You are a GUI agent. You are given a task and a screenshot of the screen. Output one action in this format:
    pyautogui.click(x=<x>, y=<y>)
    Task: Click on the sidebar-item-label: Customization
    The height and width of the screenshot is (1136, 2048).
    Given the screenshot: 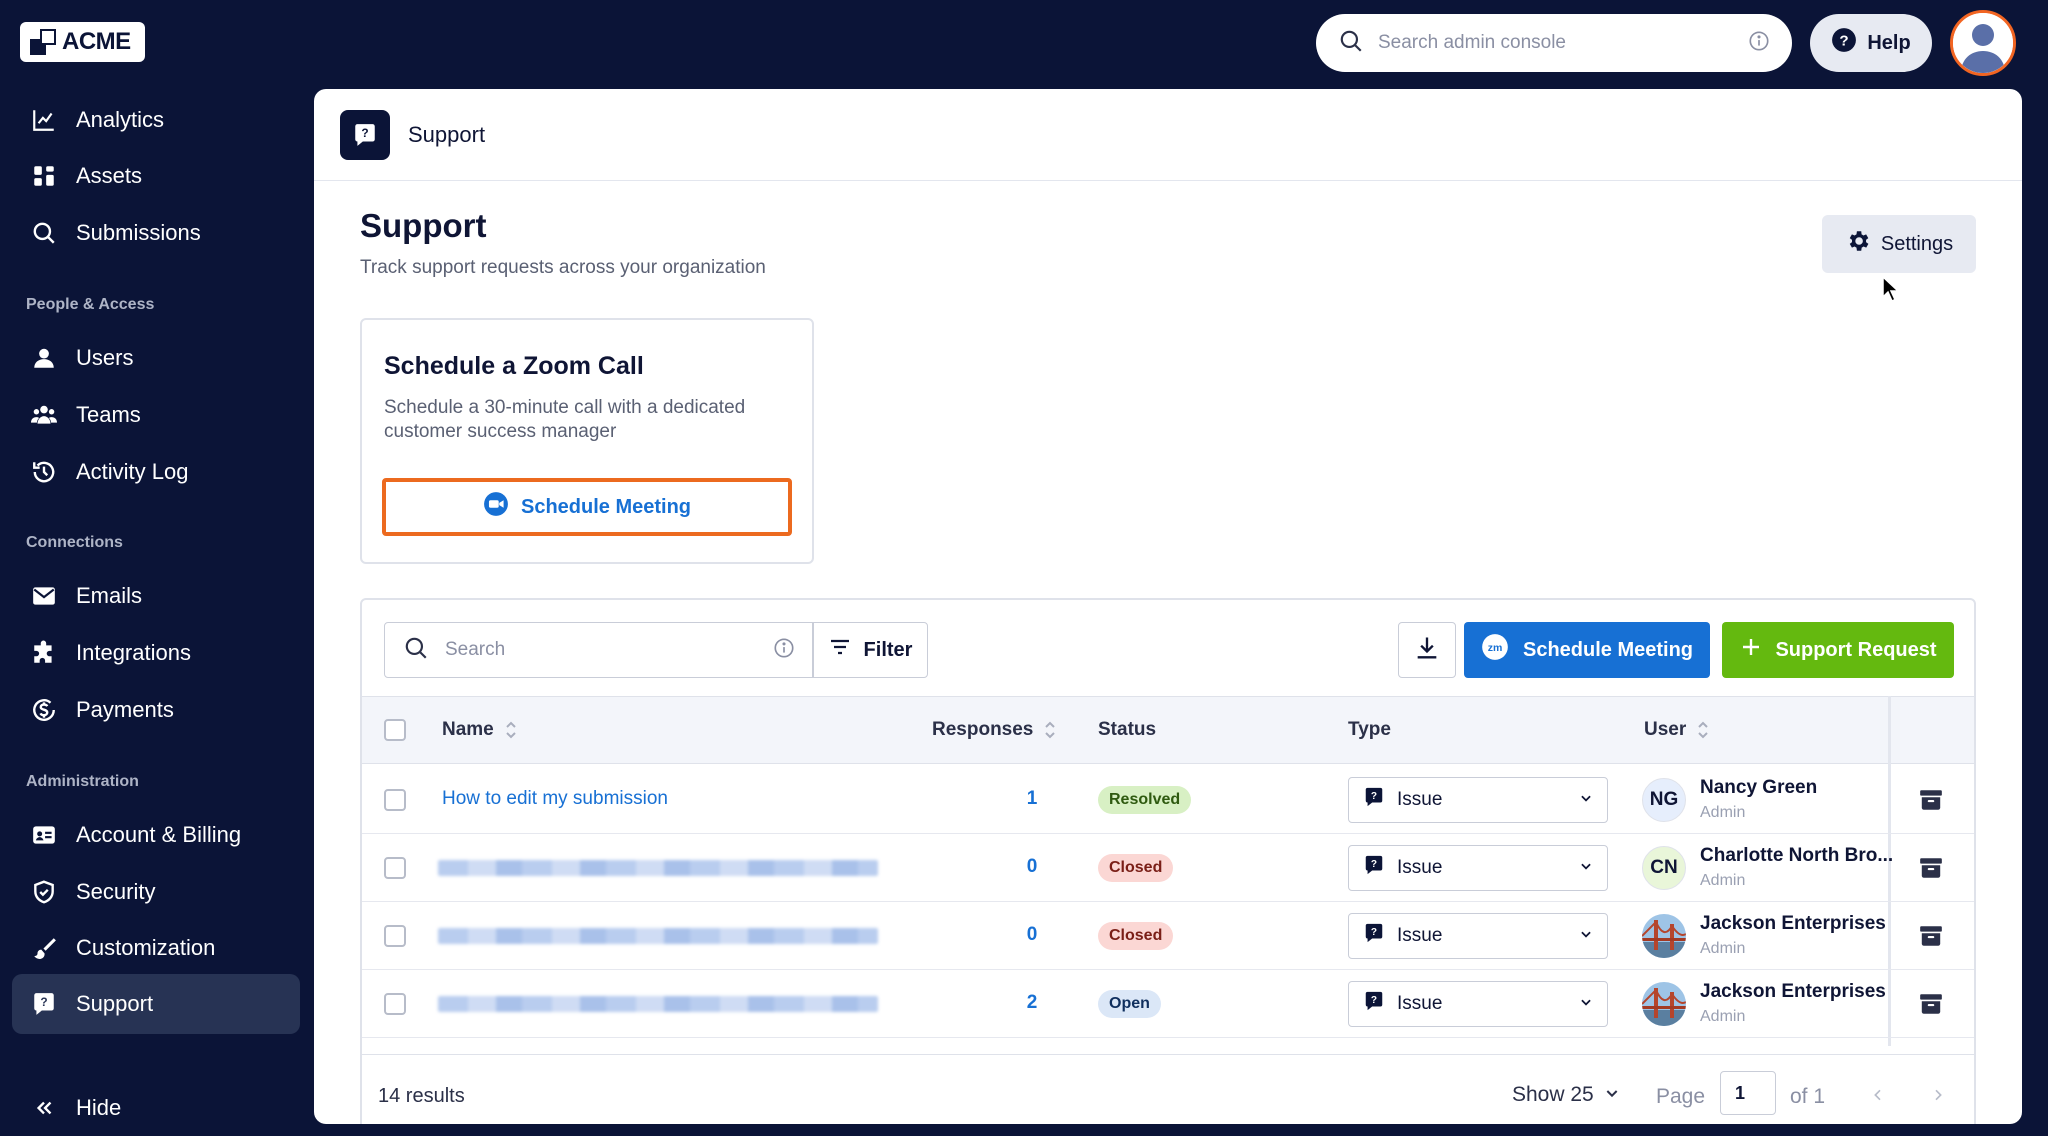 What is the action you would take?
    pyautogui.click(x=146, y=947)
    